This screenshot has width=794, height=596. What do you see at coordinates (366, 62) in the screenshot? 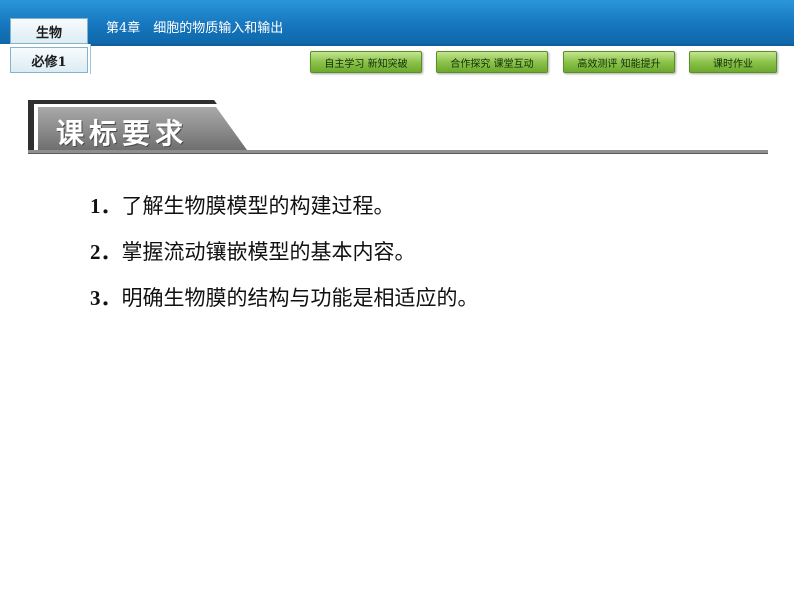
I see `nav-button-self-study: 自主学习 新知突破` at bounding box center [366, 62].